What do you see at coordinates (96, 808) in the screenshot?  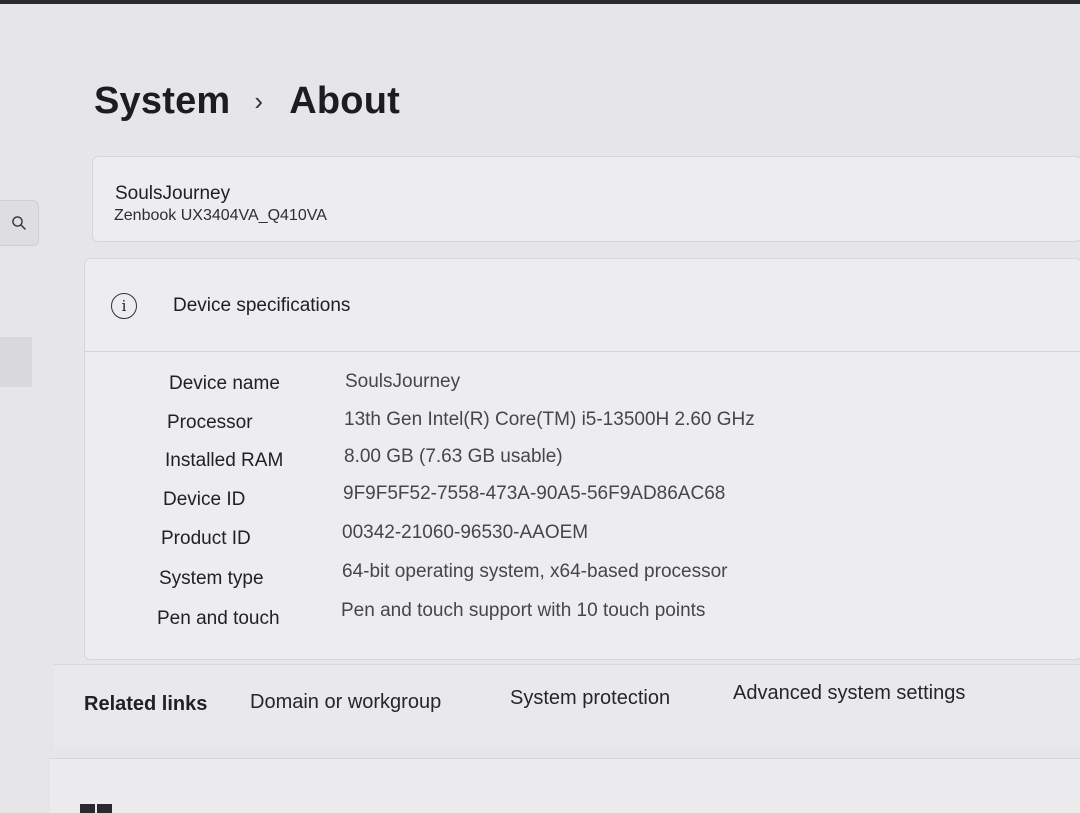 I see `windows-logo-icon` at bounding box center [96, 808].